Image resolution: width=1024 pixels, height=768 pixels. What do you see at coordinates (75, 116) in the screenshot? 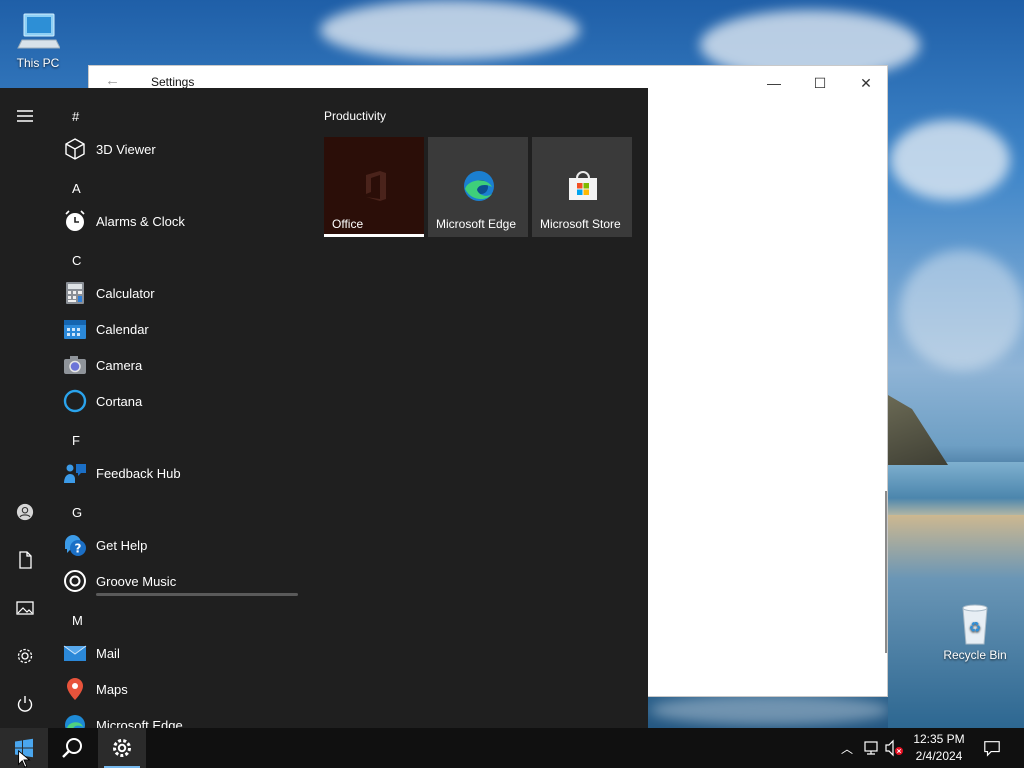
I see `group-header: #` at bounding box center [75, 116].